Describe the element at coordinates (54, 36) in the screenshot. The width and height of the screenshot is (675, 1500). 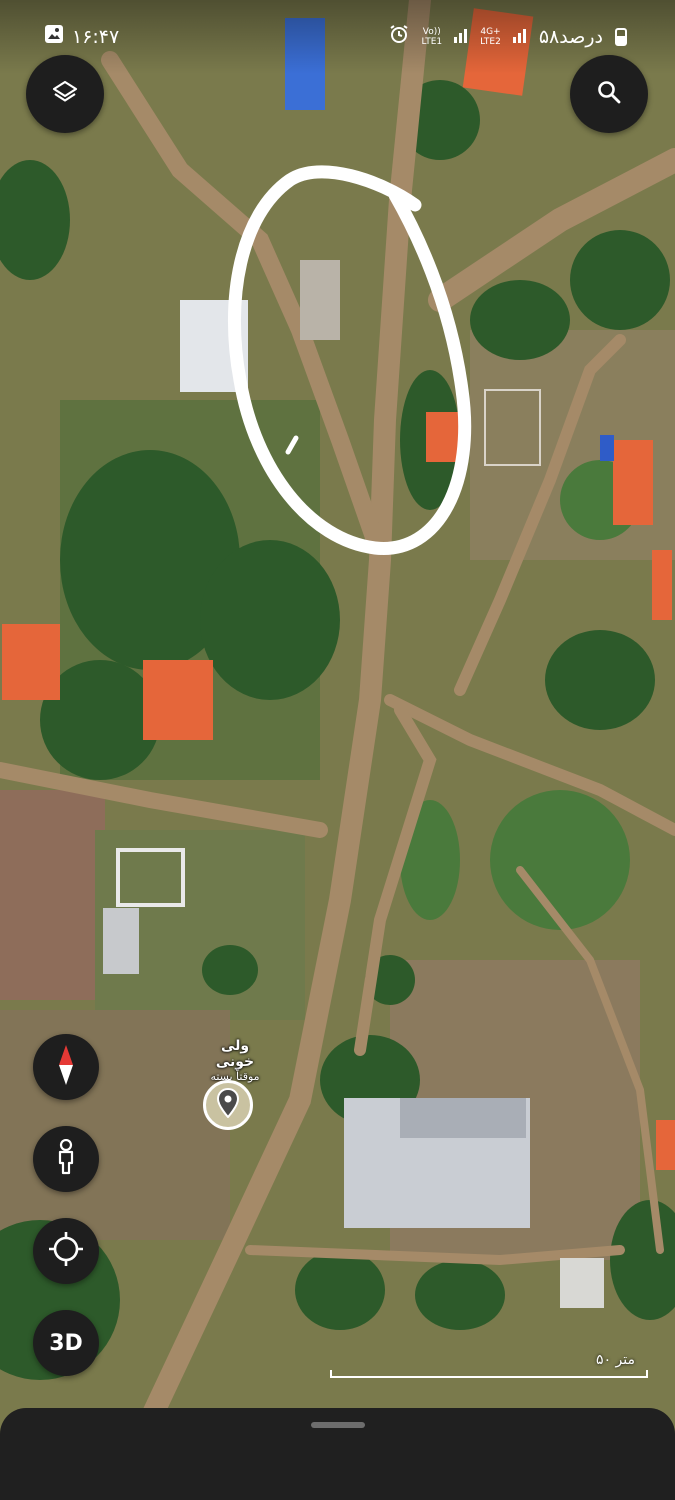
I see `gallery-icon` at that location.